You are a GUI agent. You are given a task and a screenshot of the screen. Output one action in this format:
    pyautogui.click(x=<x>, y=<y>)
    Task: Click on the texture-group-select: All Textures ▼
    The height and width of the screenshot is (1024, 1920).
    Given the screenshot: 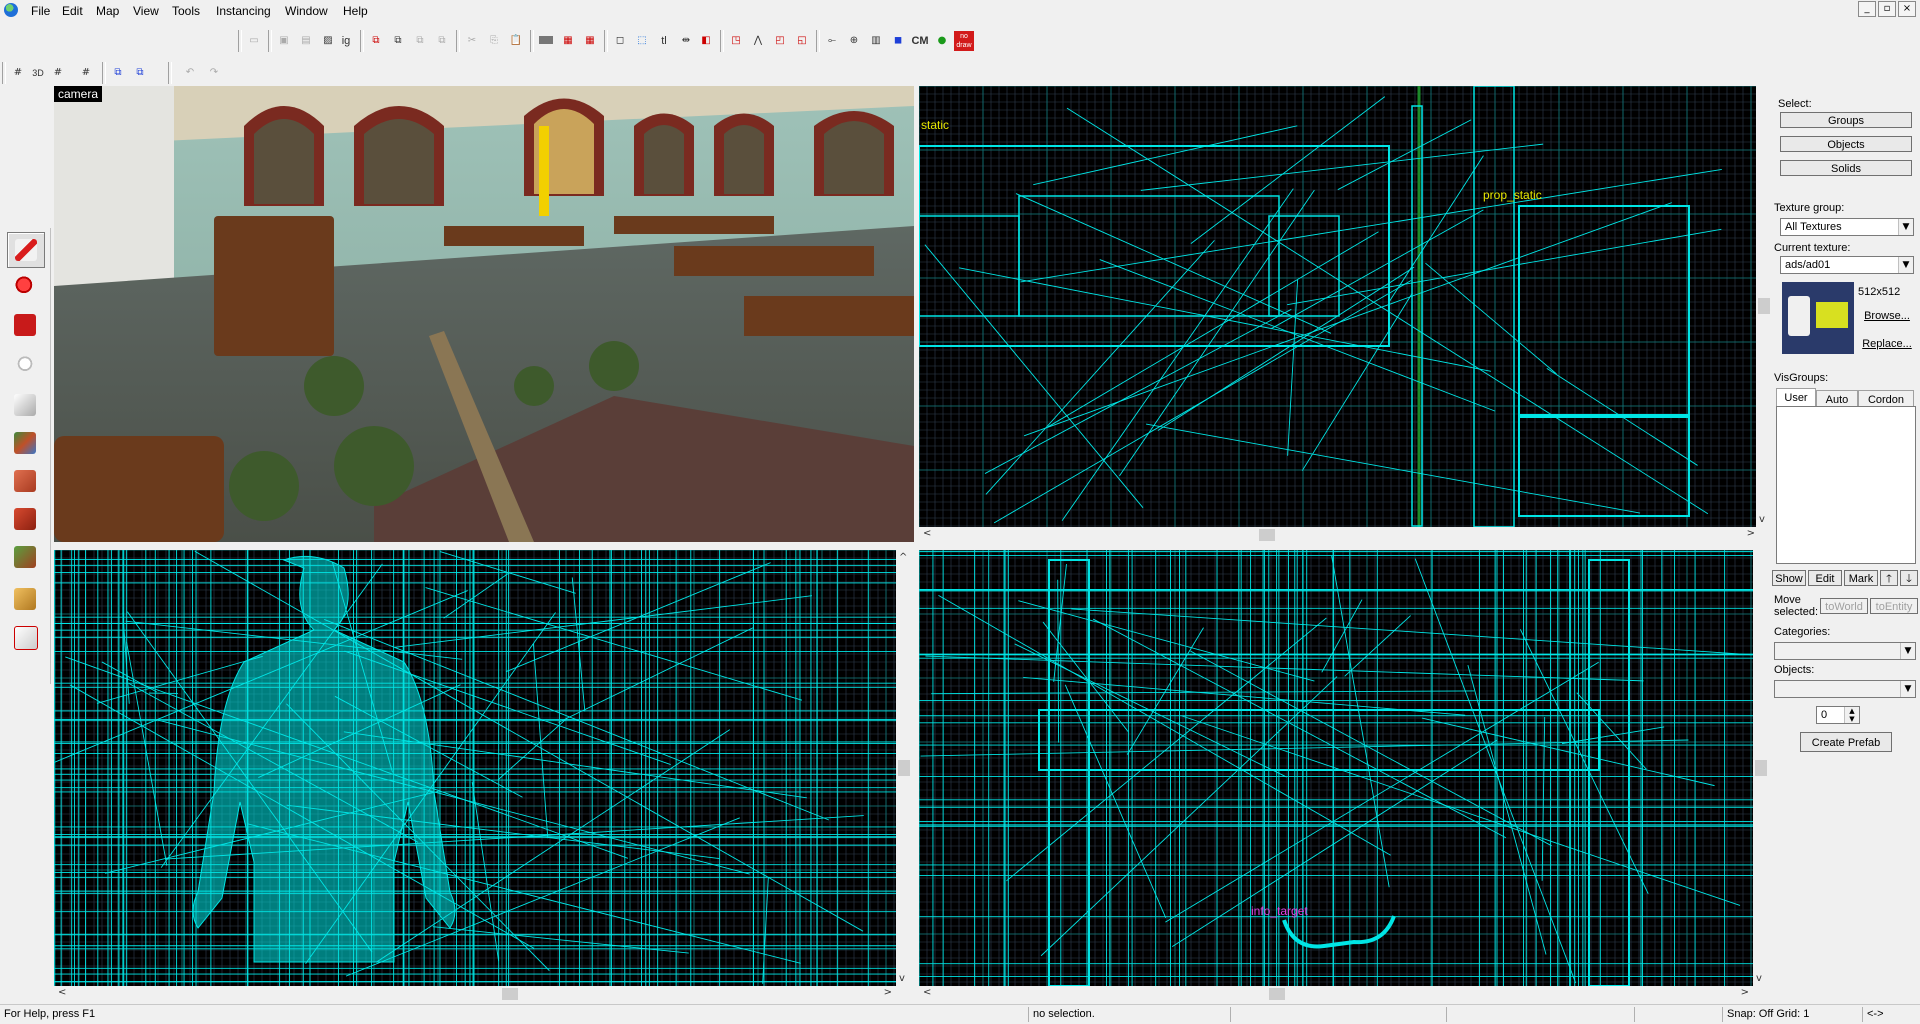 What is the action you would take?
    pyautogui.click(x=1847, y=227)
    